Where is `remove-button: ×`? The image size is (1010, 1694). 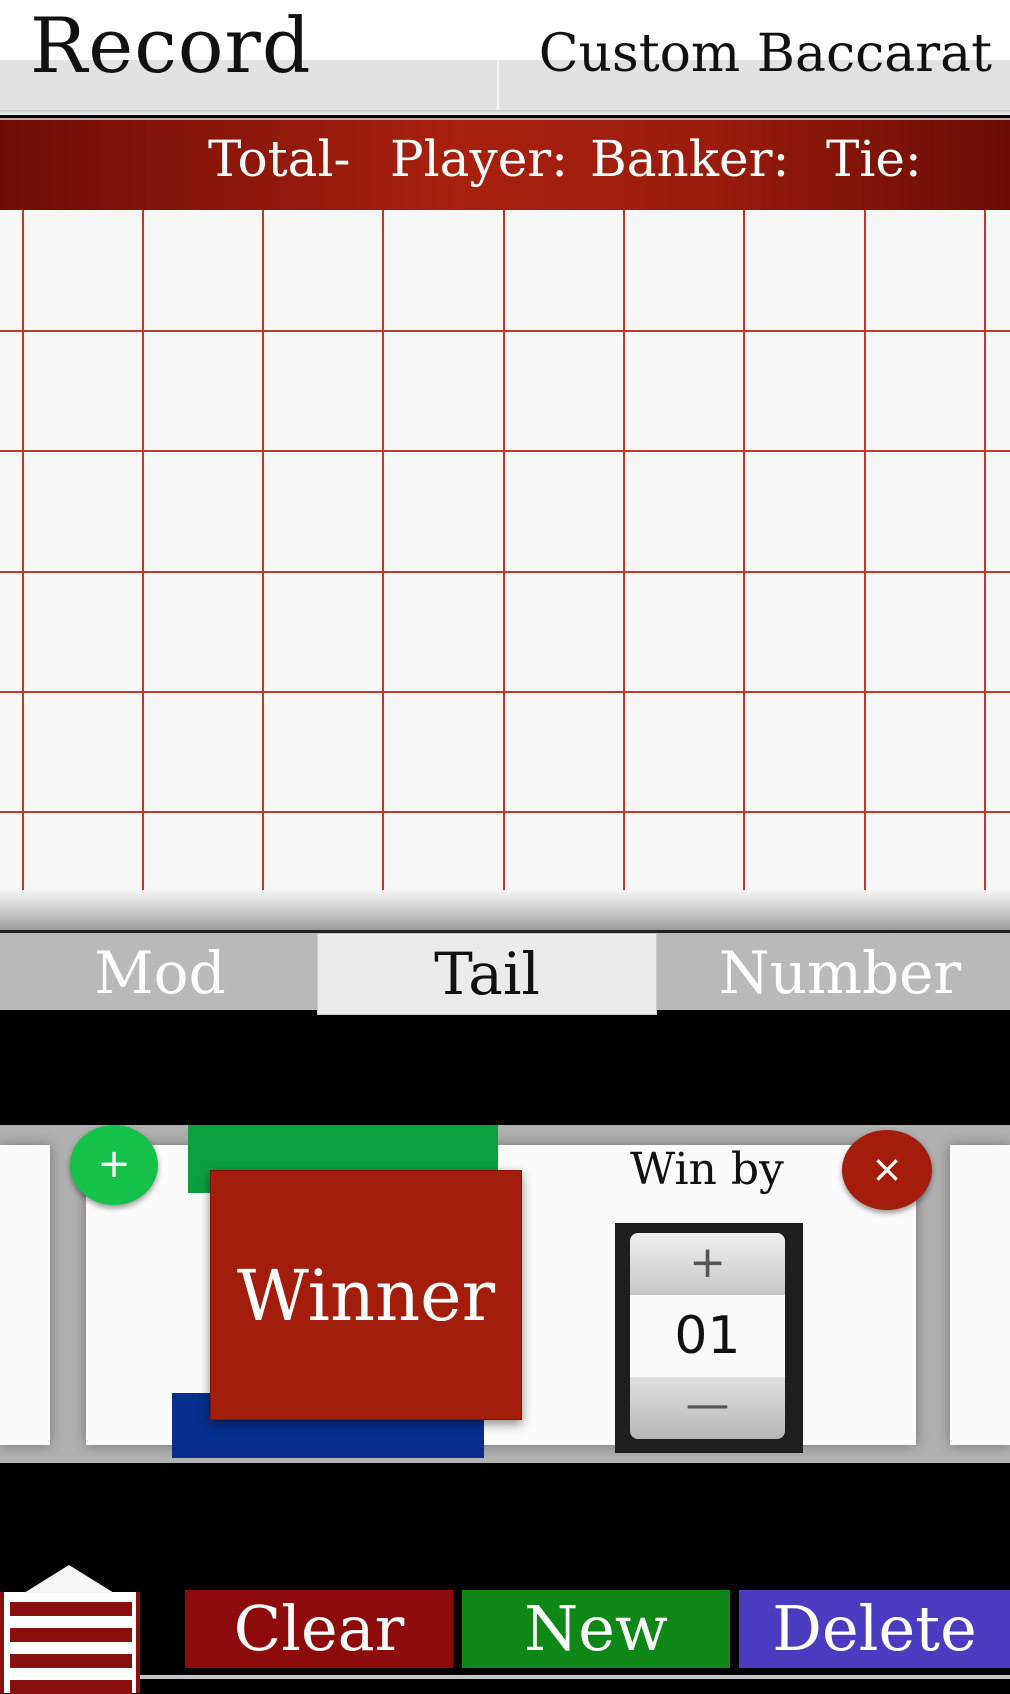 remove-button: × is located at coordinates (887, 1170).